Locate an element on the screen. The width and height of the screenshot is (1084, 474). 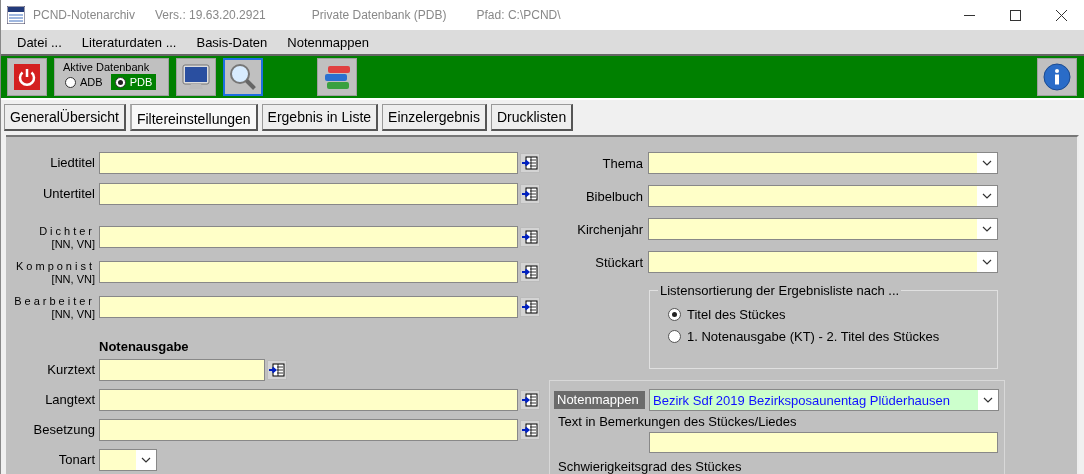
tab: Filtereinstellungen is located at coordinates (193, 117).